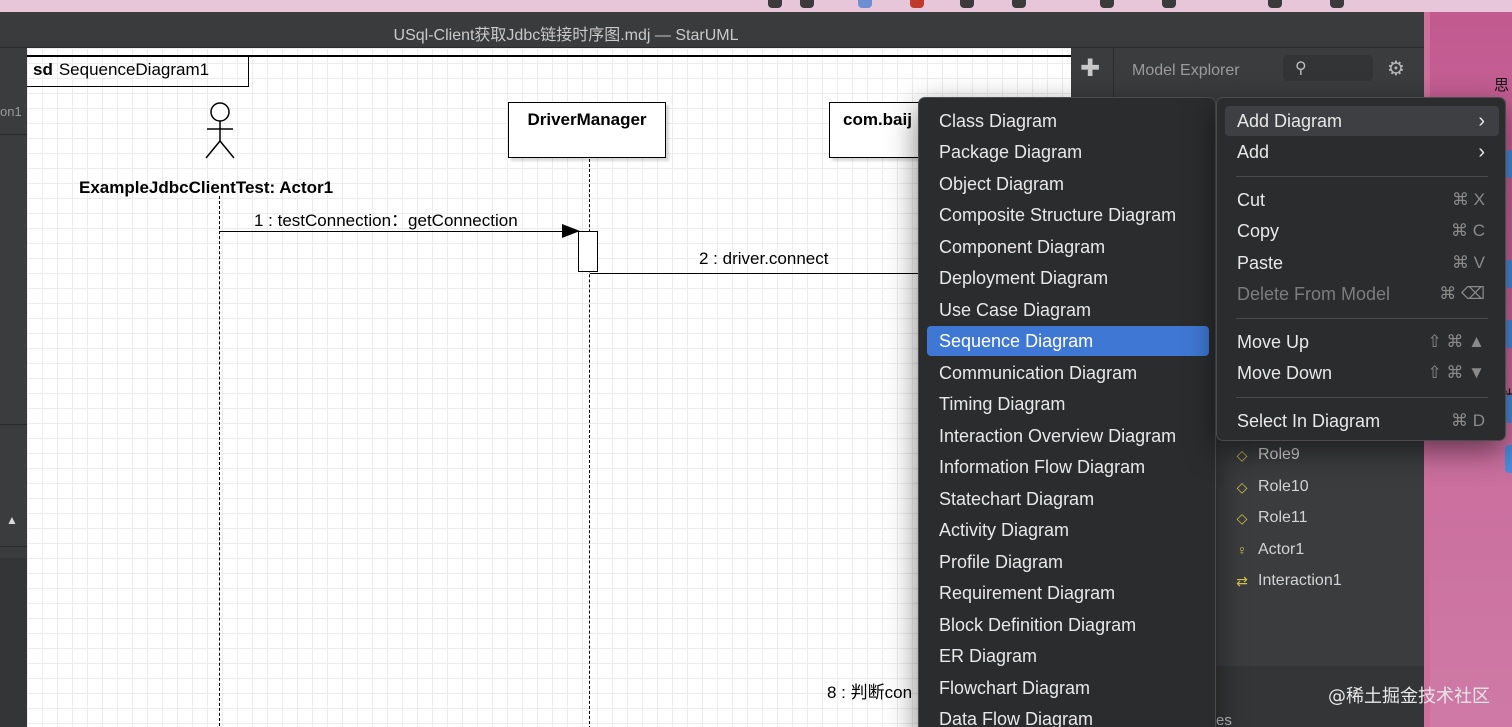 This screenshot has height=727, width=1512. What do you see at coordinates (1309, 421) in the screenshot?
I see `menu-item-label: Select In Diagram` at bounding box center [1309, 421].